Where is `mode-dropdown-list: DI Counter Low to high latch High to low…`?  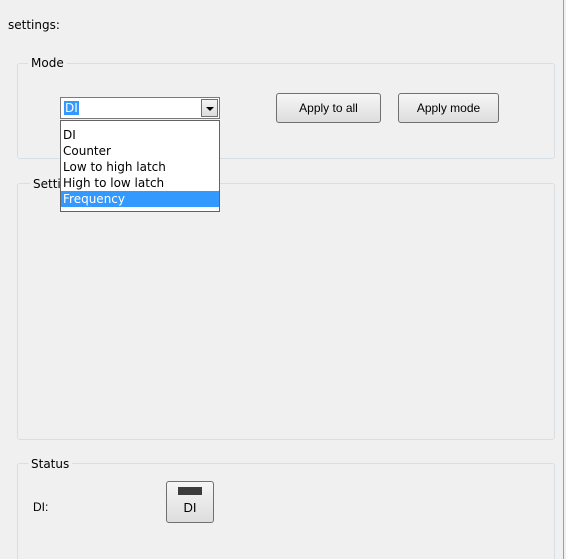
mode-dropdown-list: DI Counter Low to high latch High to low… is located at coordinates (140, 166).